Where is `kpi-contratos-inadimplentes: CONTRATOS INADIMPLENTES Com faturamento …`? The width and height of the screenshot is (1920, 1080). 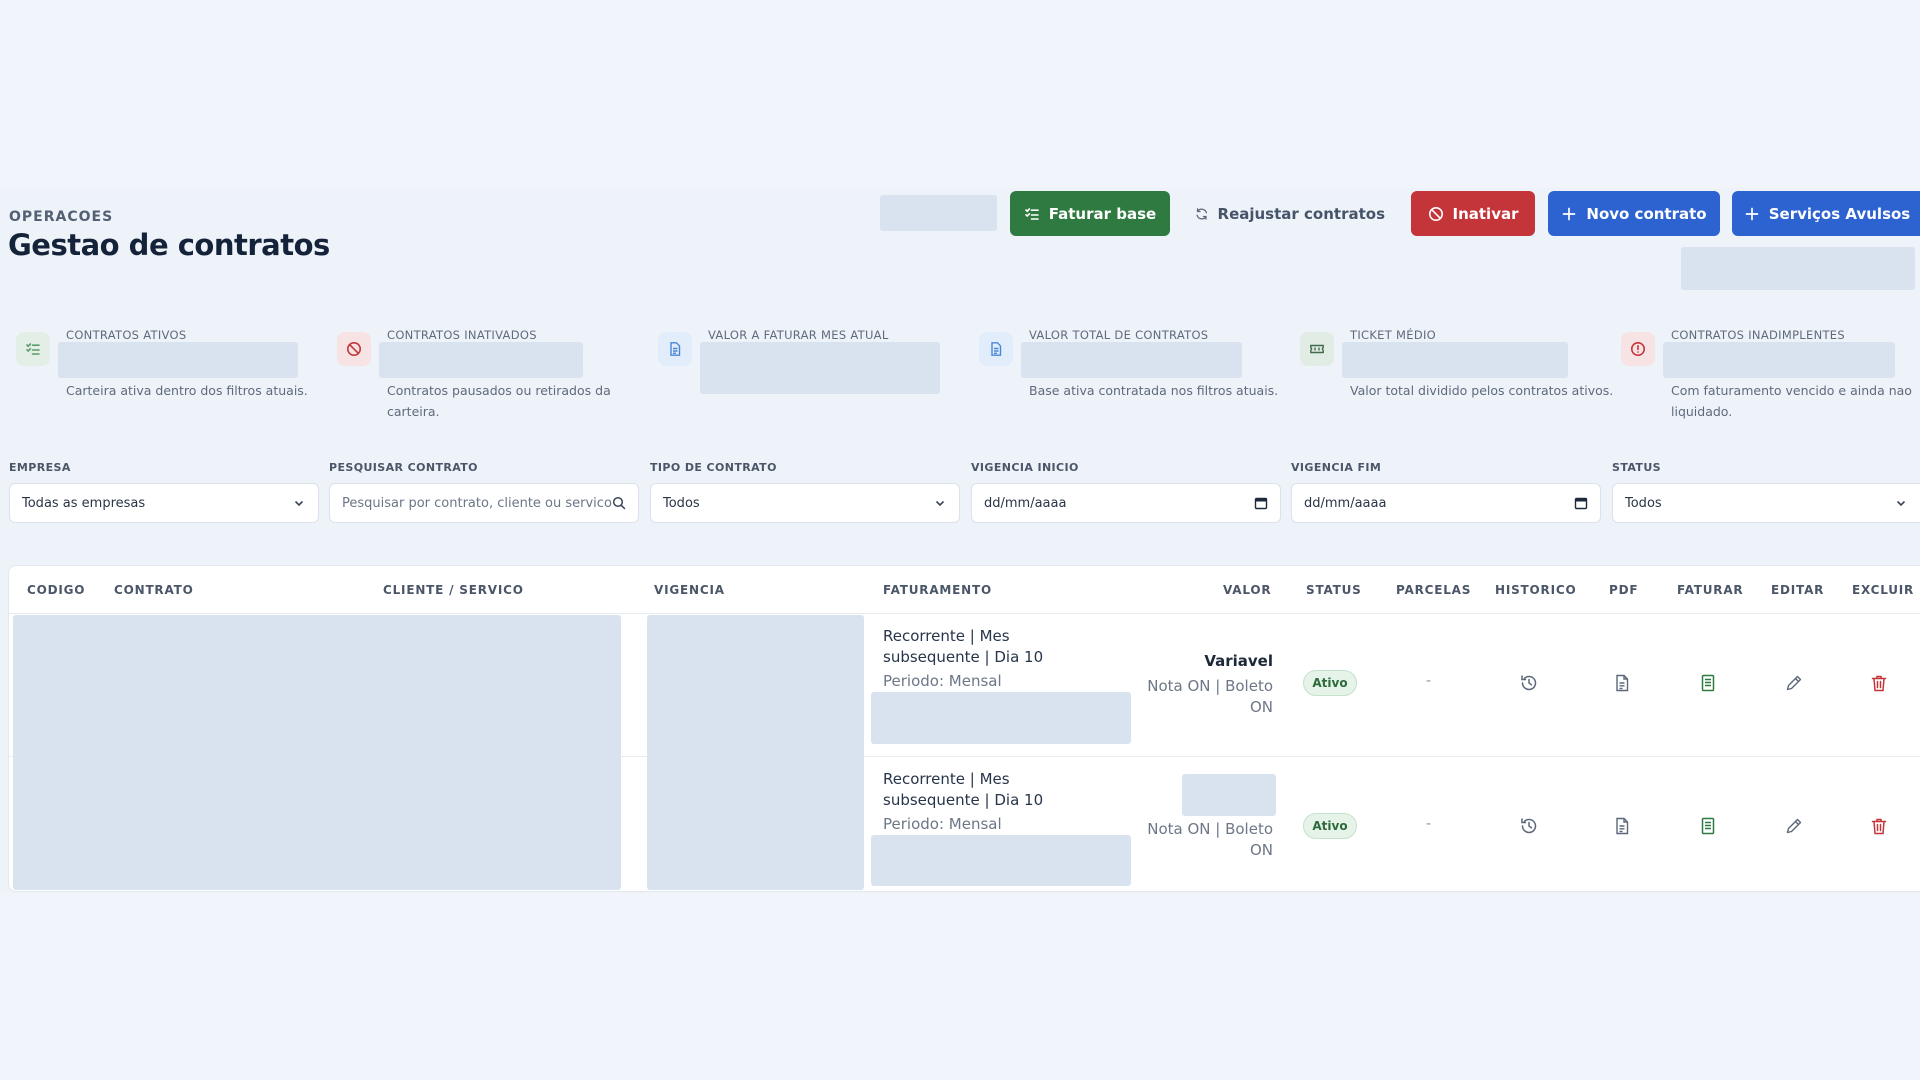
kpi-contratos-inadimplentes: CONTRATOS INADIMPLENTES Com faturamento … is located at coordinates (1768, 373).